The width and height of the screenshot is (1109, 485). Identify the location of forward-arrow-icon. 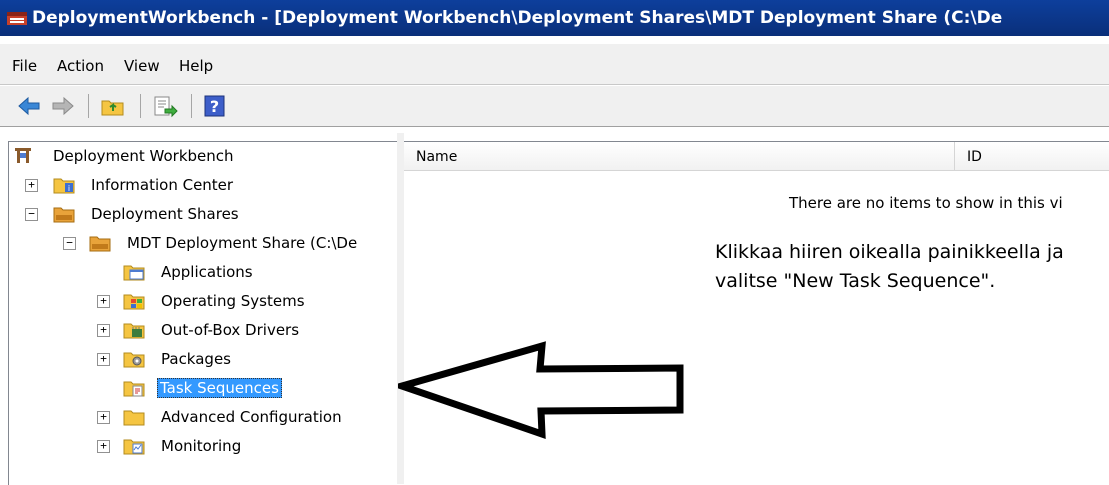
(63, 106).